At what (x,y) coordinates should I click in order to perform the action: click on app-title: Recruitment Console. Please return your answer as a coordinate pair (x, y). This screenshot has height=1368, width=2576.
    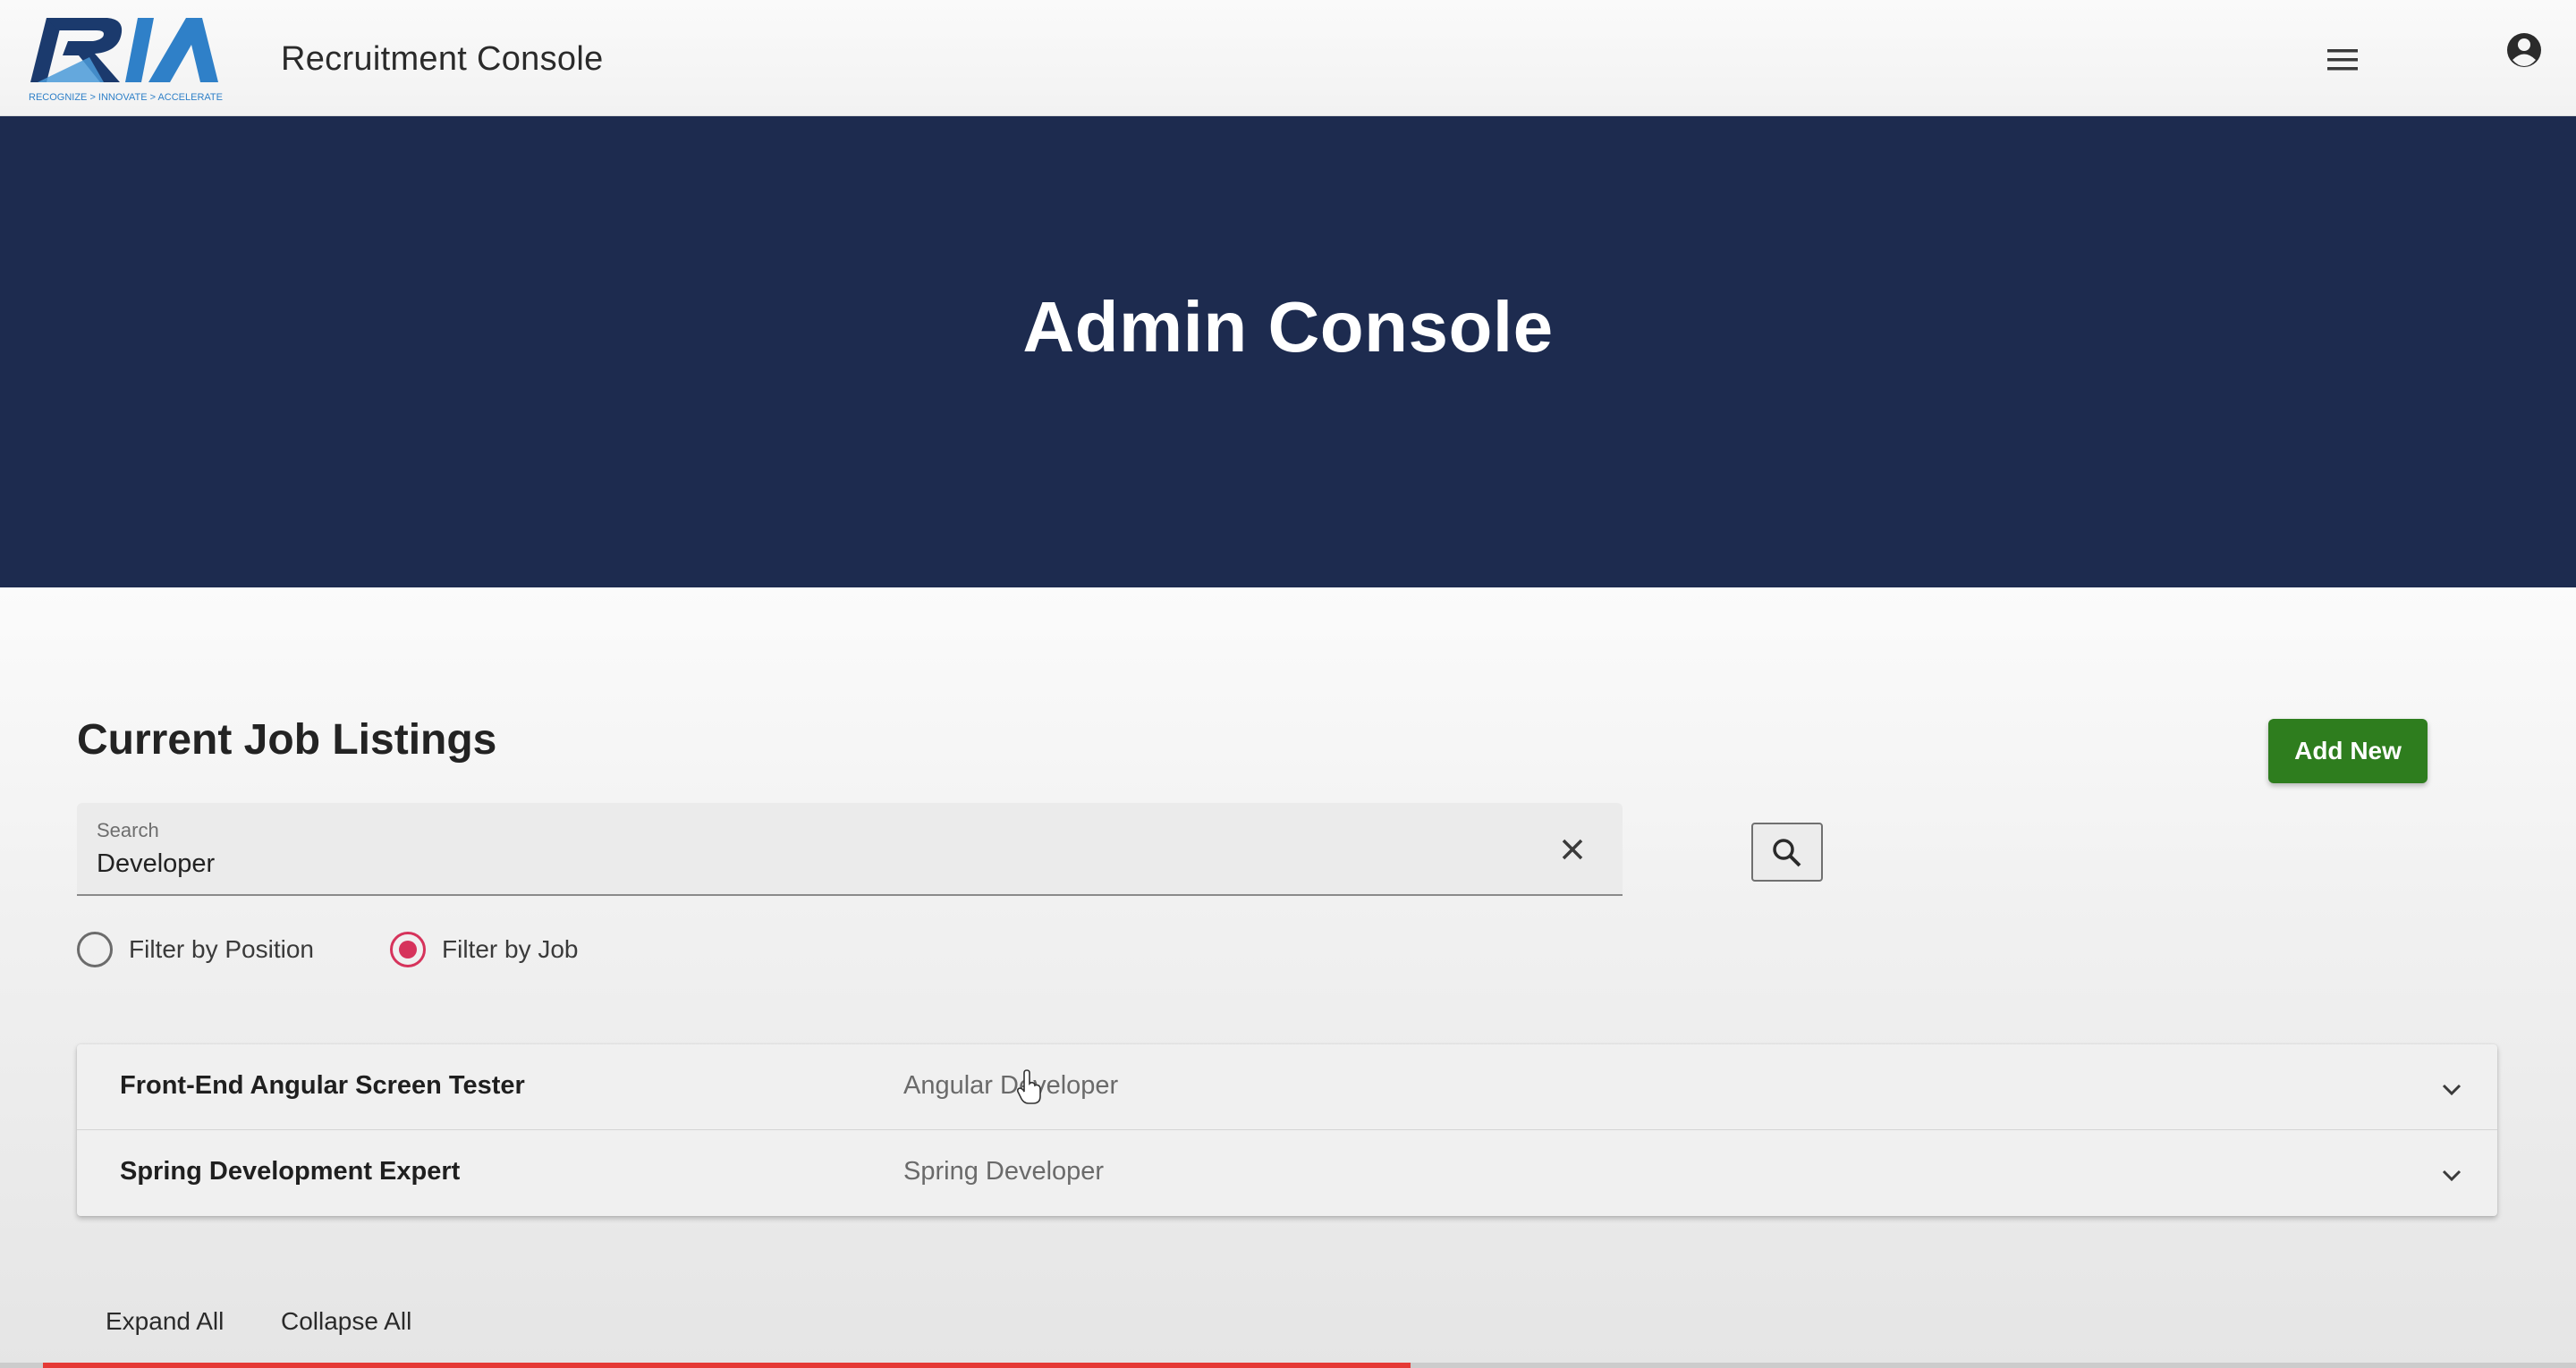
    Looking at the image, I should click on (442, 59).